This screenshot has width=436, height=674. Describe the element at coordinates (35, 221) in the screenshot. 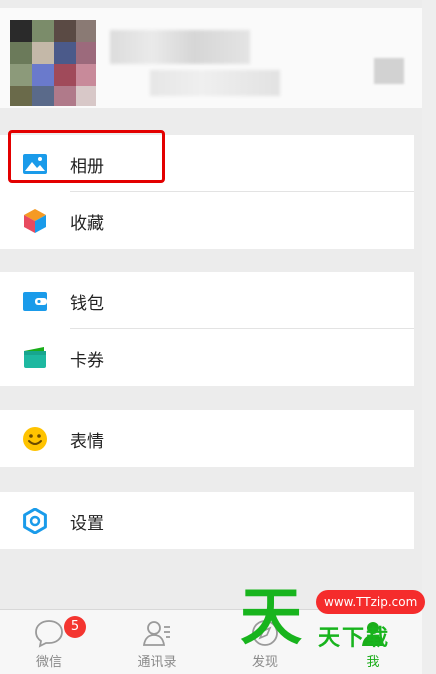

I see `favorites-cube-icon` at that location.